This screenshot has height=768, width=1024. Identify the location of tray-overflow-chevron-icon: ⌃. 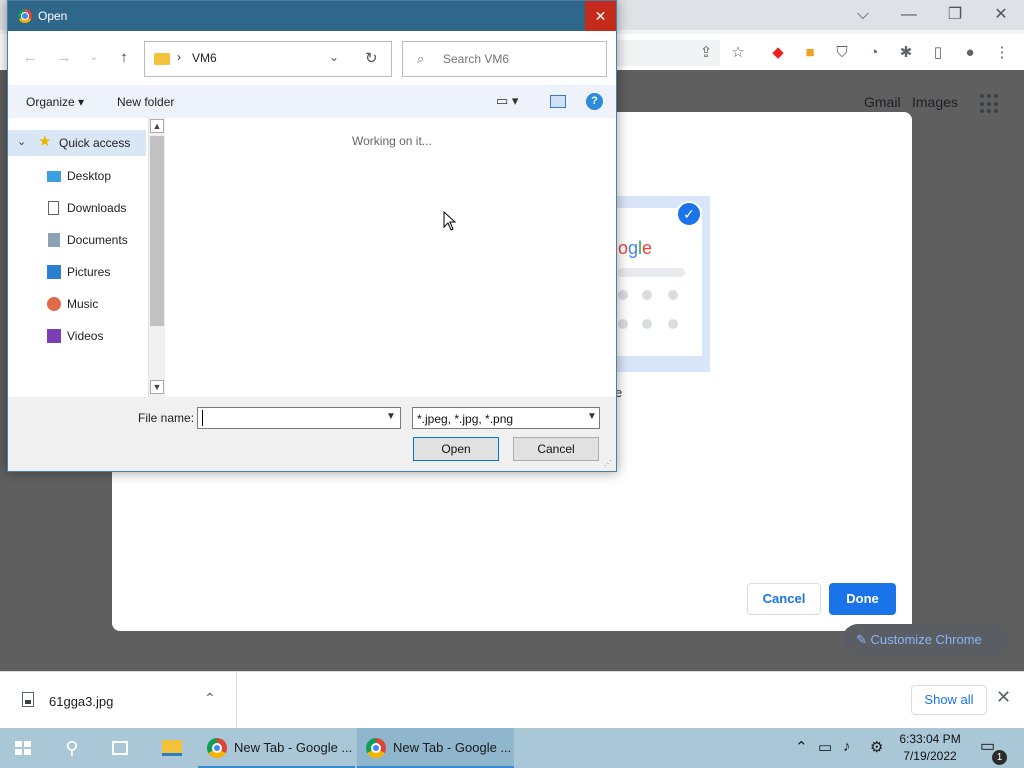
(801, 747).